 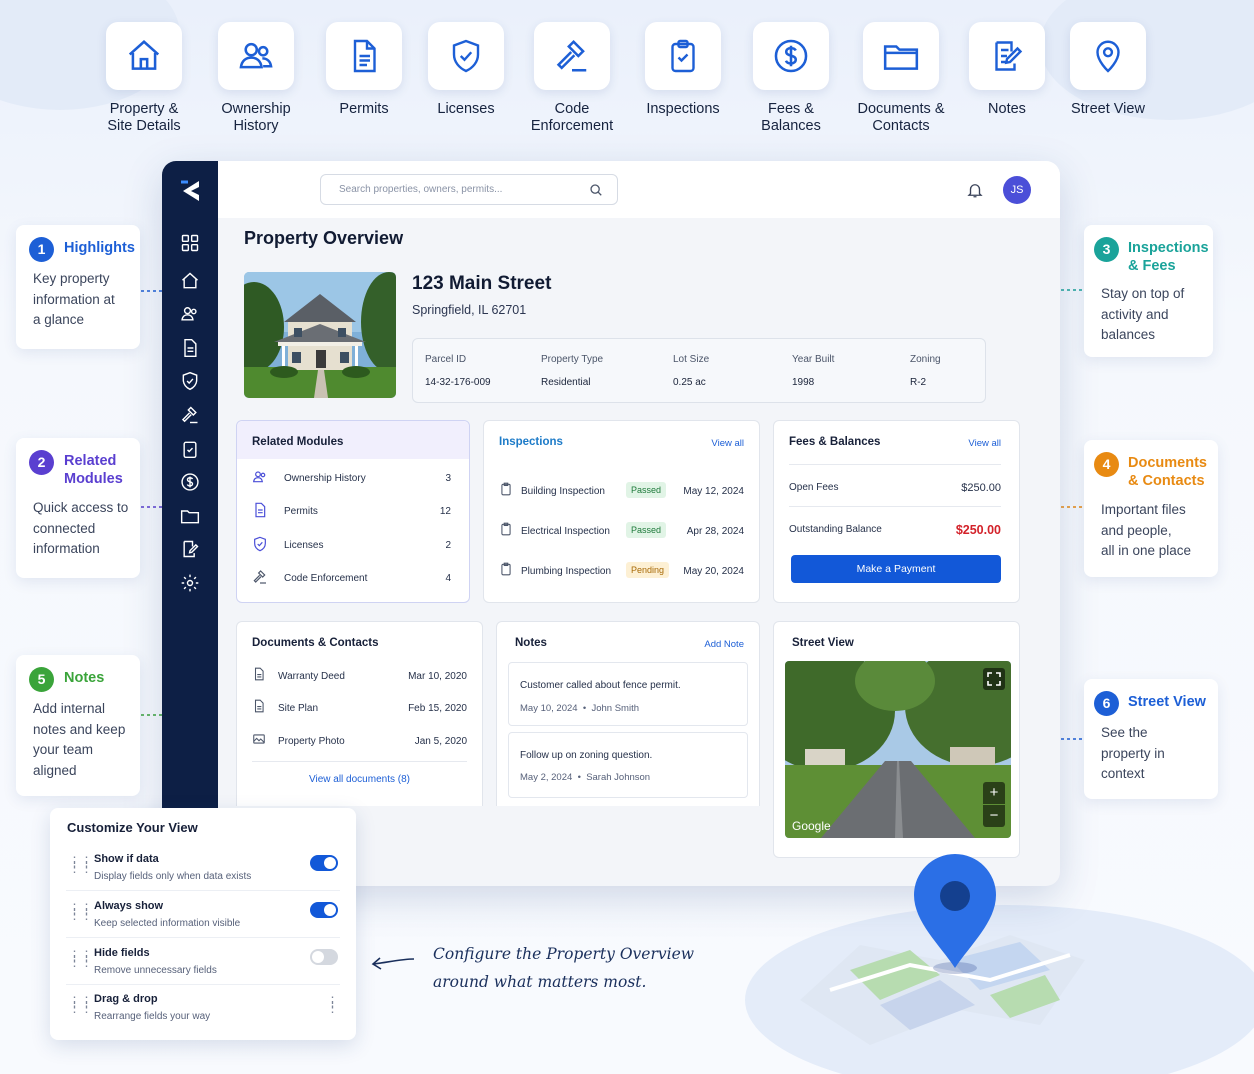 What do you see at coordinates (975, 190) in the screenshot?
I see `bell-icon` at bounding box center [975, 190].